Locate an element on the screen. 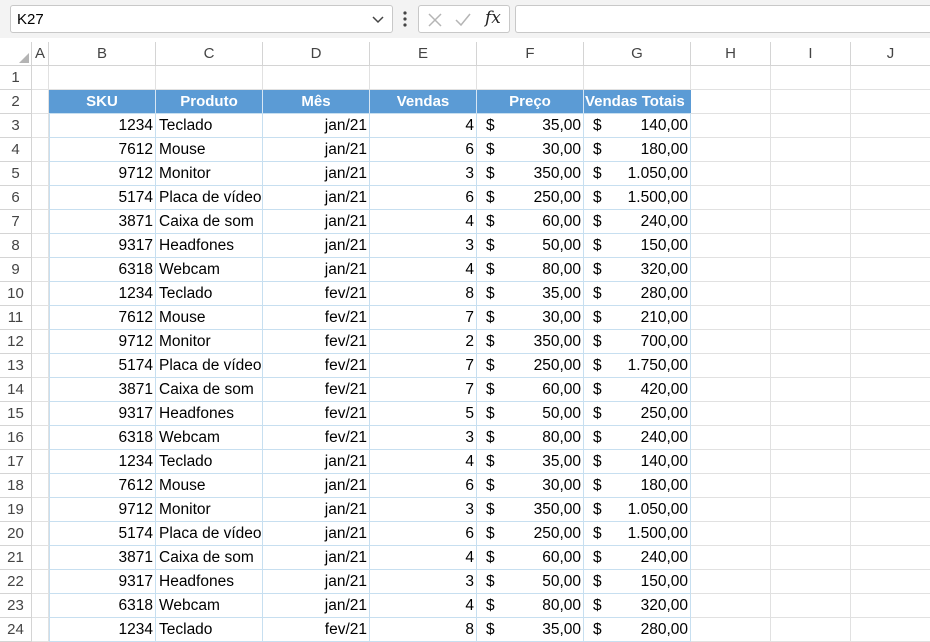 This screenshot has width=930, height=642. formula-input is located at coordinates (722, 19).